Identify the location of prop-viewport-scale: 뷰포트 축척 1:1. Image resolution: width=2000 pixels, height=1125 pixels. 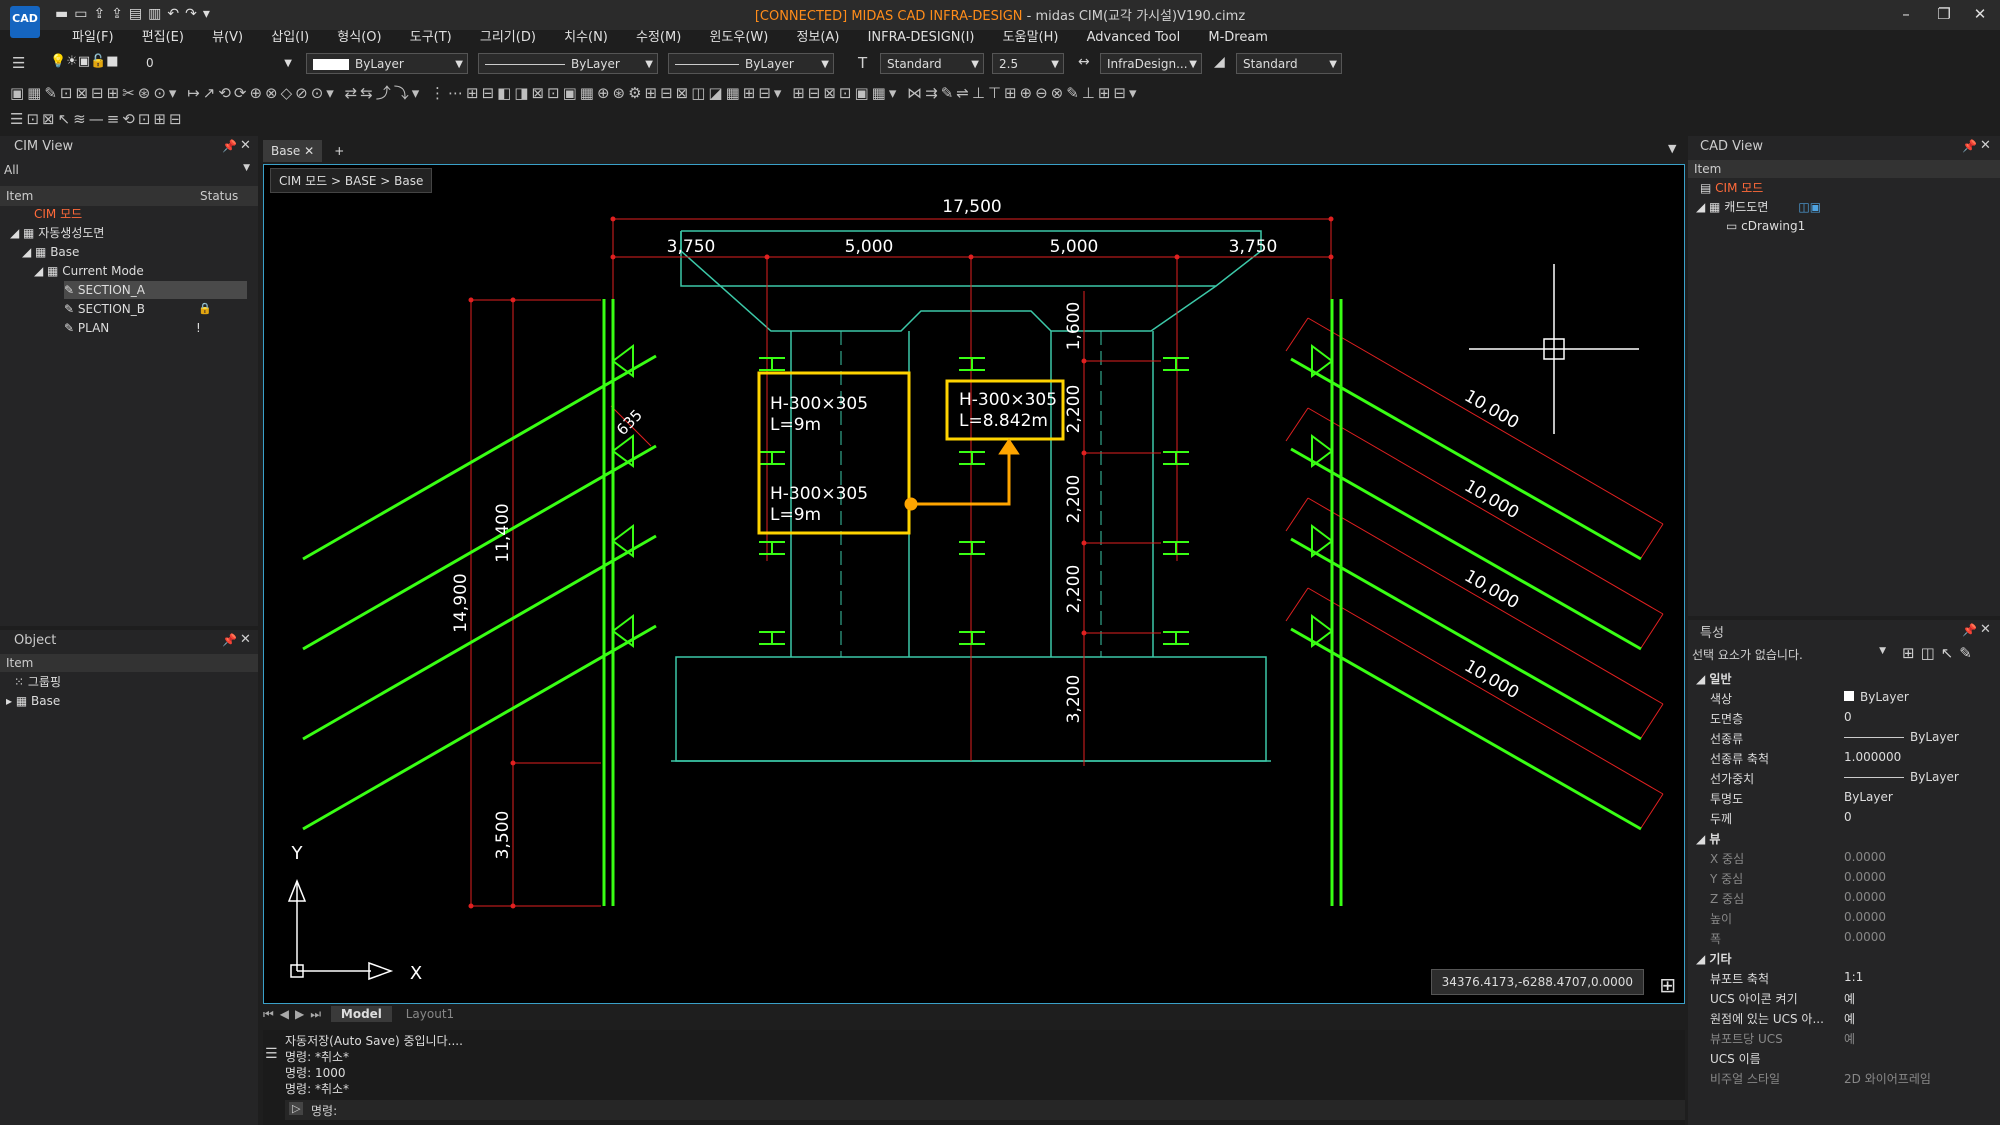
(1843, 979).